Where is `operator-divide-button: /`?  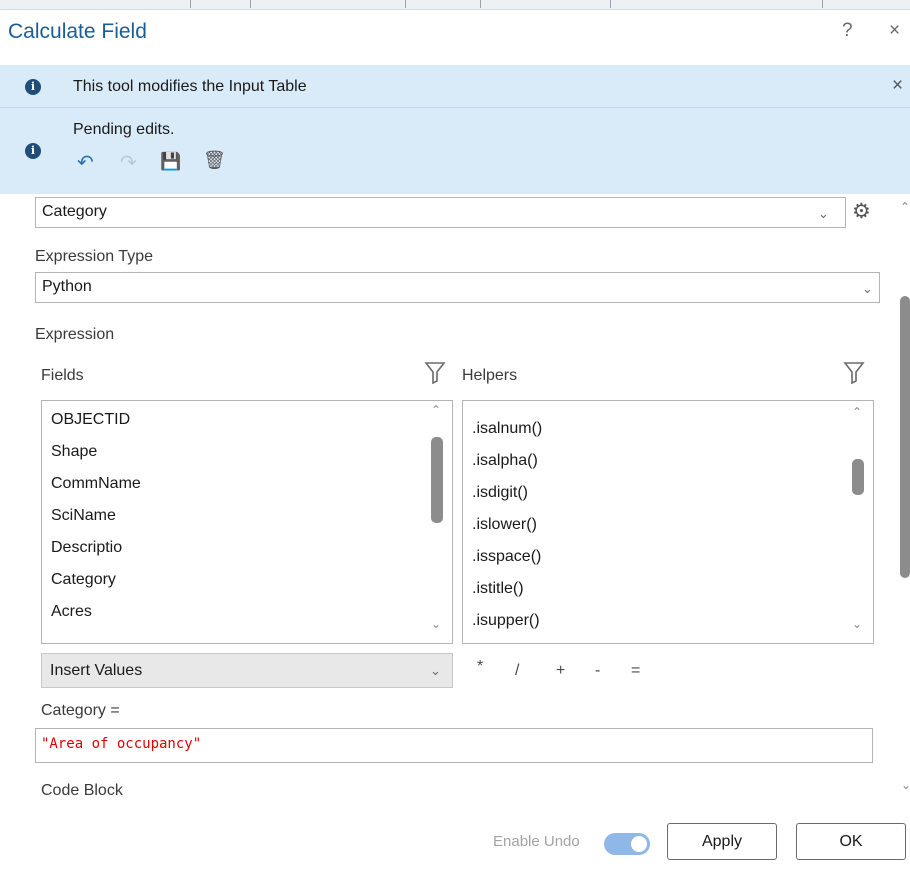 operator-divide-button: / is located at coordinates (517, 671).